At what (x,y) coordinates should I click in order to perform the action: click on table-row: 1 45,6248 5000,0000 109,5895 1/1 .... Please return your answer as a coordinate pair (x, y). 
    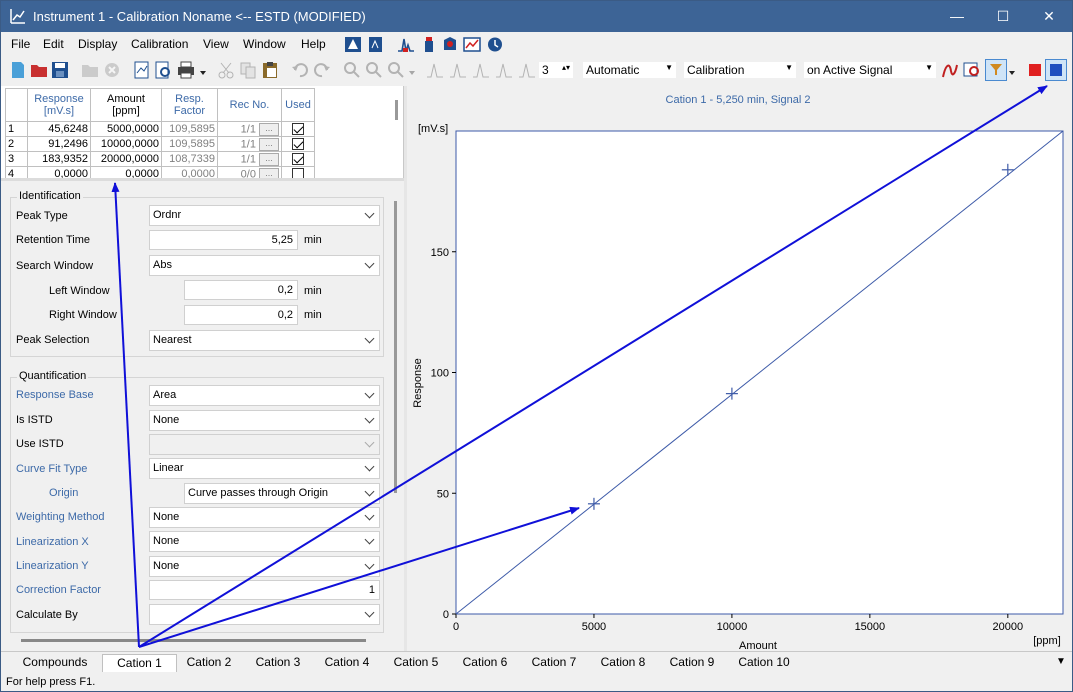
    Looking at the image, I should click on (160, 129).